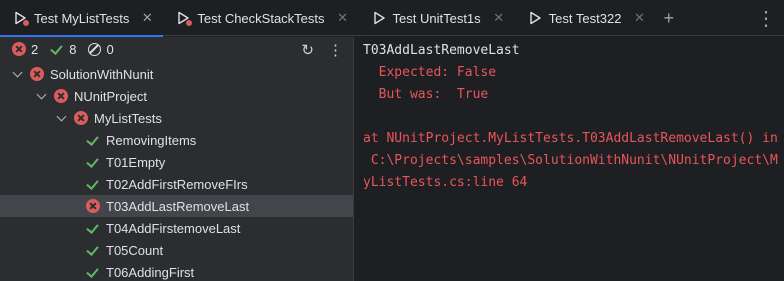 Image resolution: width=784 pixels, height=281 pixels. What do you see at coordinates (335, 50) in the screenshot?
I see `more-options-icon: ⋮` at bounding box center [335, 50].